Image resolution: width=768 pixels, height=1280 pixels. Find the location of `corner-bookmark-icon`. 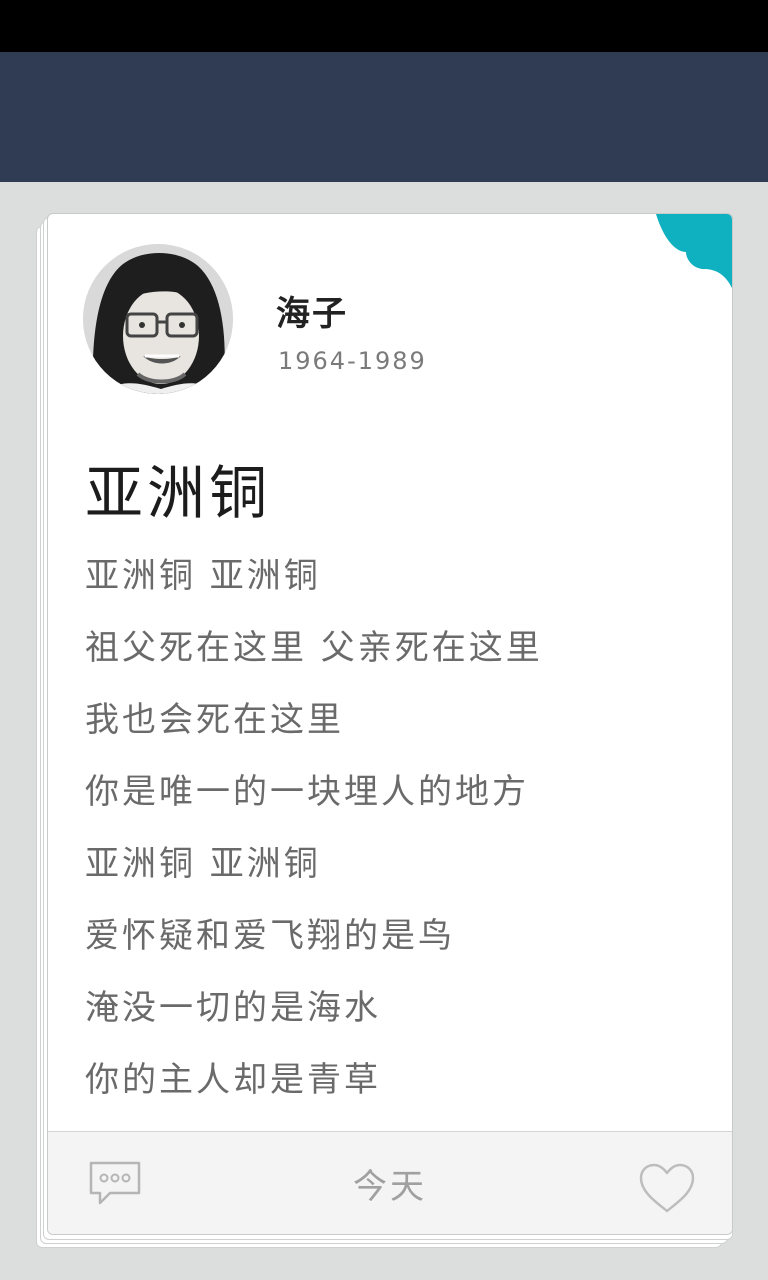

corner-bookmark-icon is located at coordinates (694, 251).